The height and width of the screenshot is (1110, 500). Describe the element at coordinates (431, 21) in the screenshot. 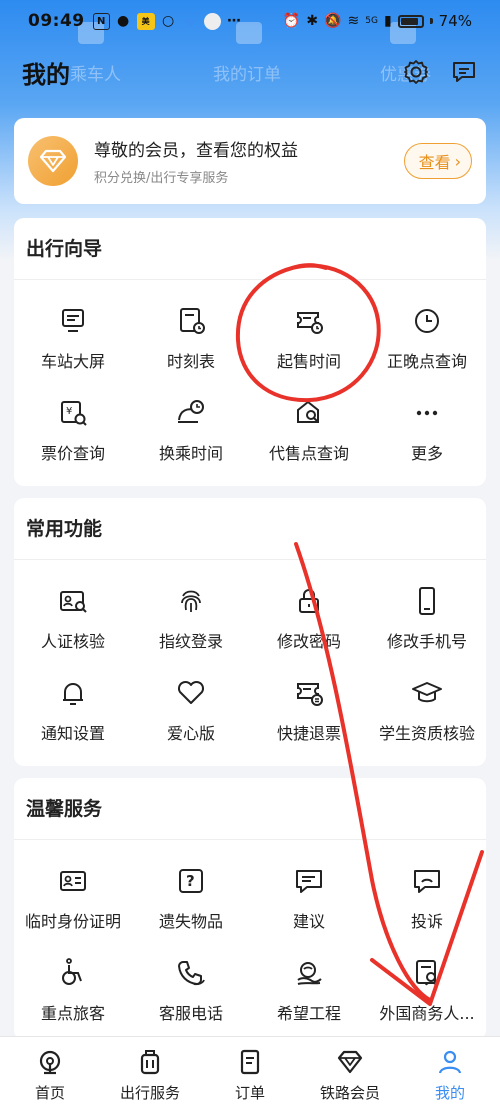

I see `battery-cap` at that location.